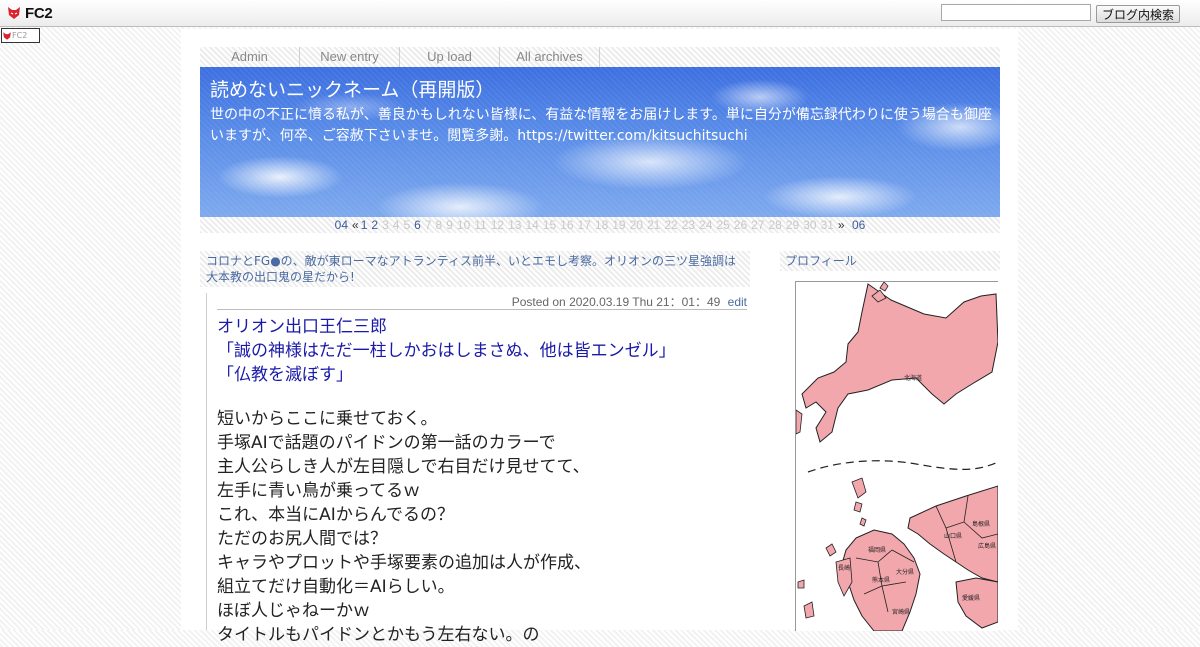  Describe the element at coordinates (532, 225) in the screenshot. I see `calendar-day-14: 14` at that location.